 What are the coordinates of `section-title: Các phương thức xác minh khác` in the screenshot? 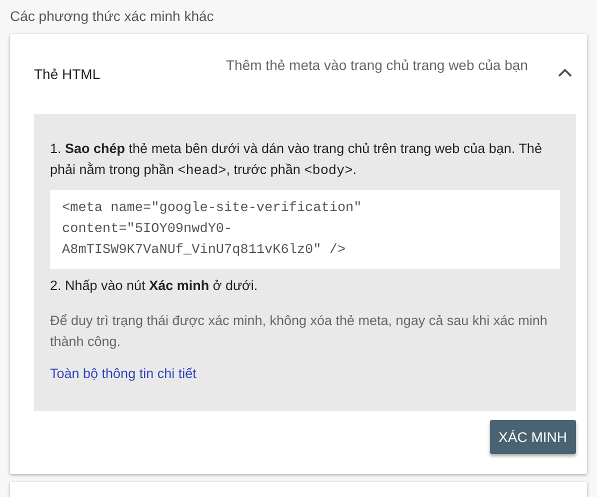 It's located at (112, 17).